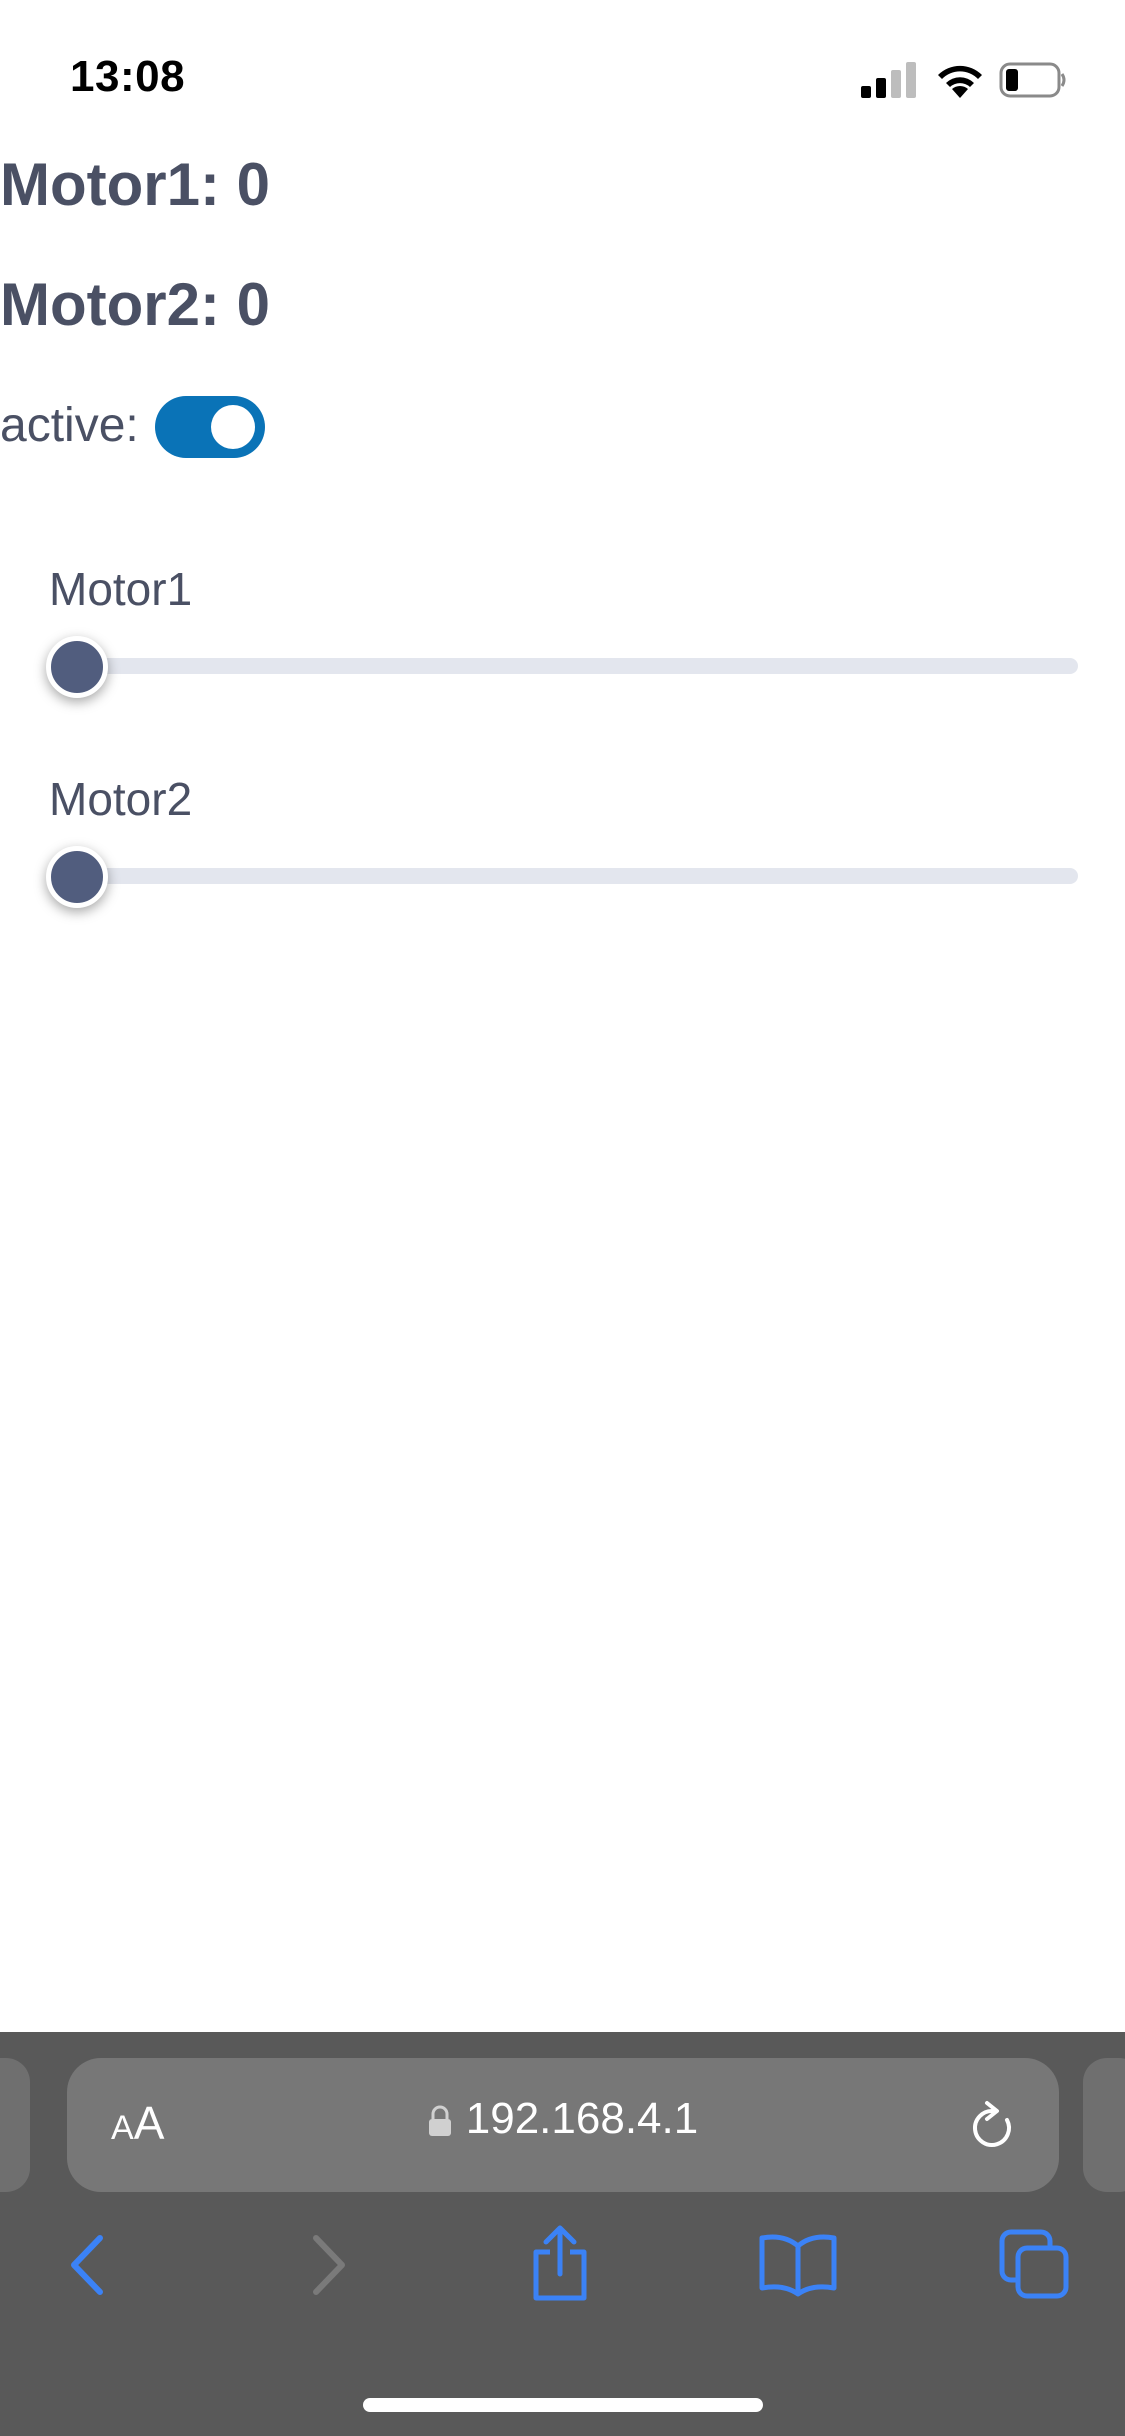 Image resolution: width=1125 pixels, height=2436 pixels. I want to click on status-time: 13:08, so click(128, 76).